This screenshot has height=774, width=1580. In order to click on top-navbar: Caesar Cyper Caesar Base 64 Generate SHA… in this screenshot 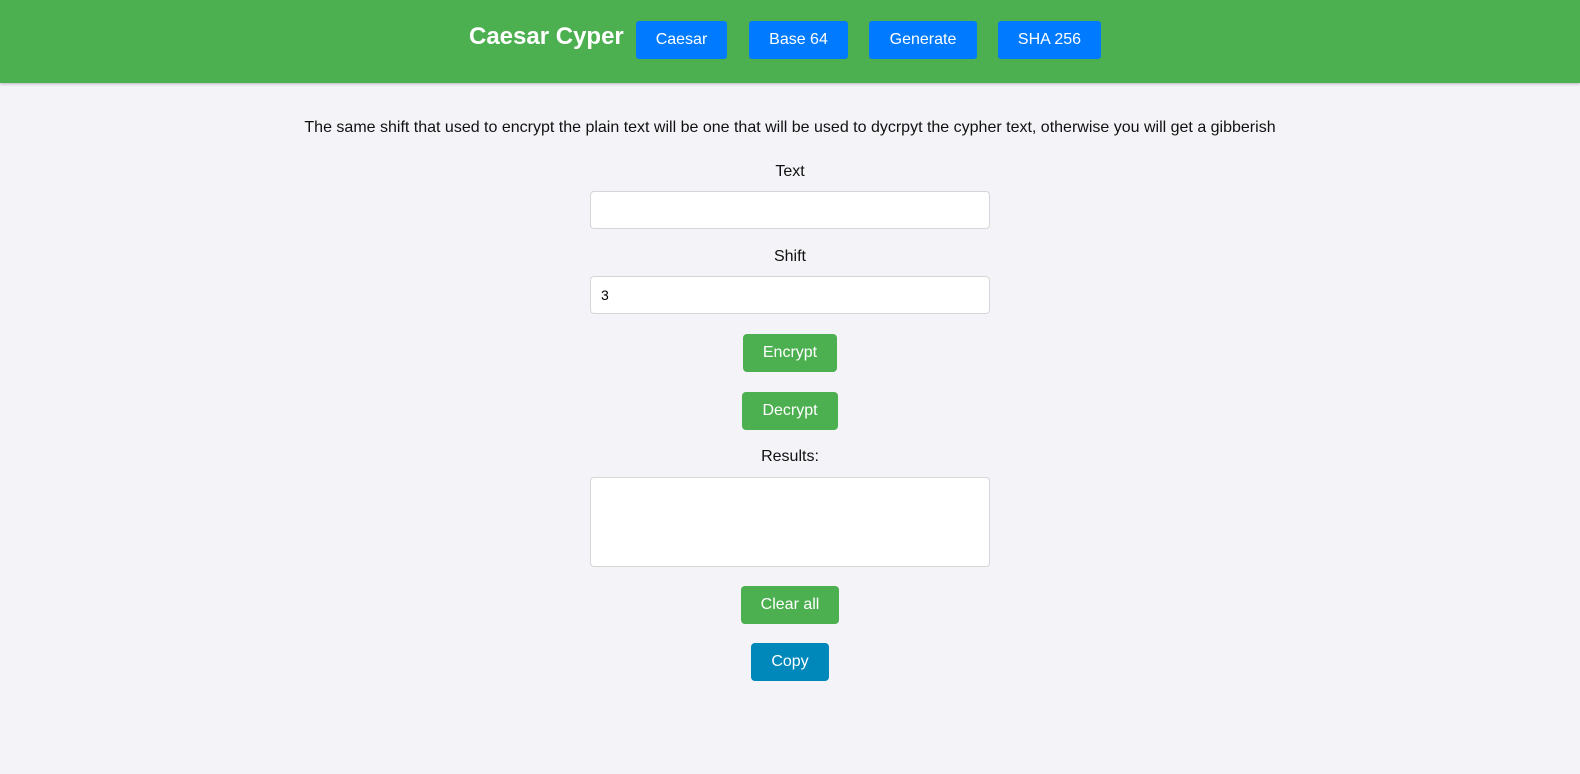, I will do `click(790, 41)`.